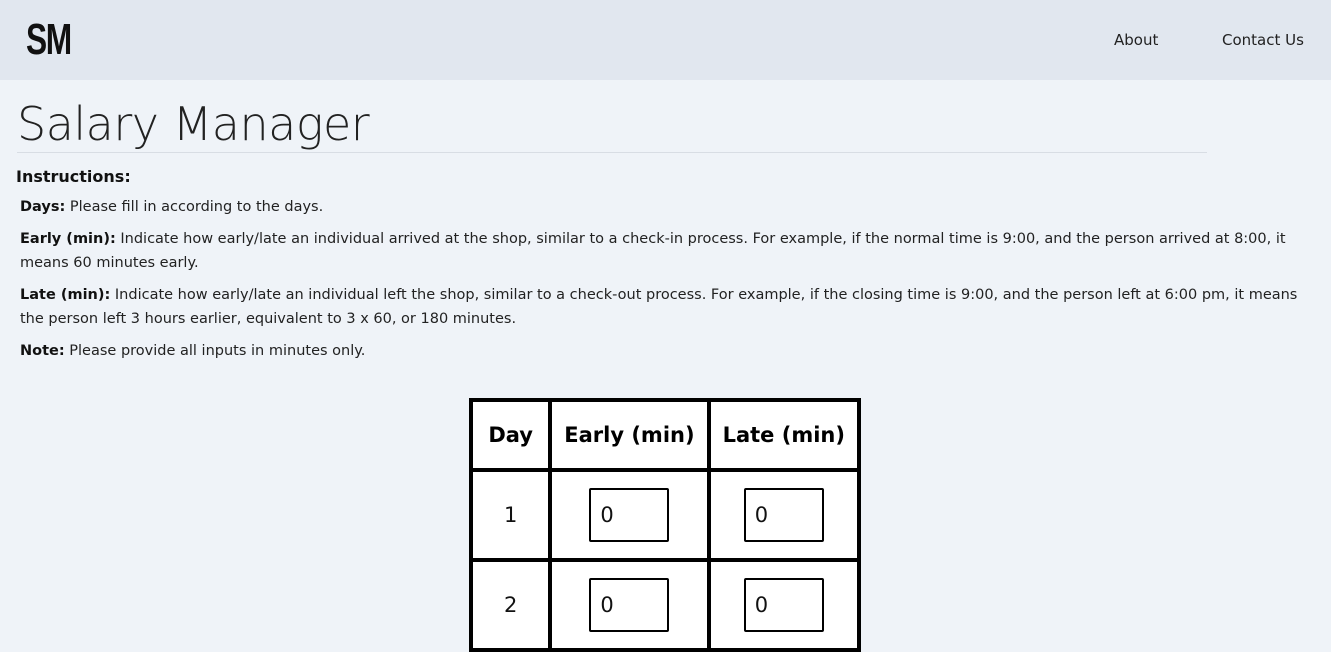 The height and width of the screenshot is (652, 1331). Describe the element at coordinates (42, 351) in the screenshot. I see `instruction-note-term: Note:` at that location.